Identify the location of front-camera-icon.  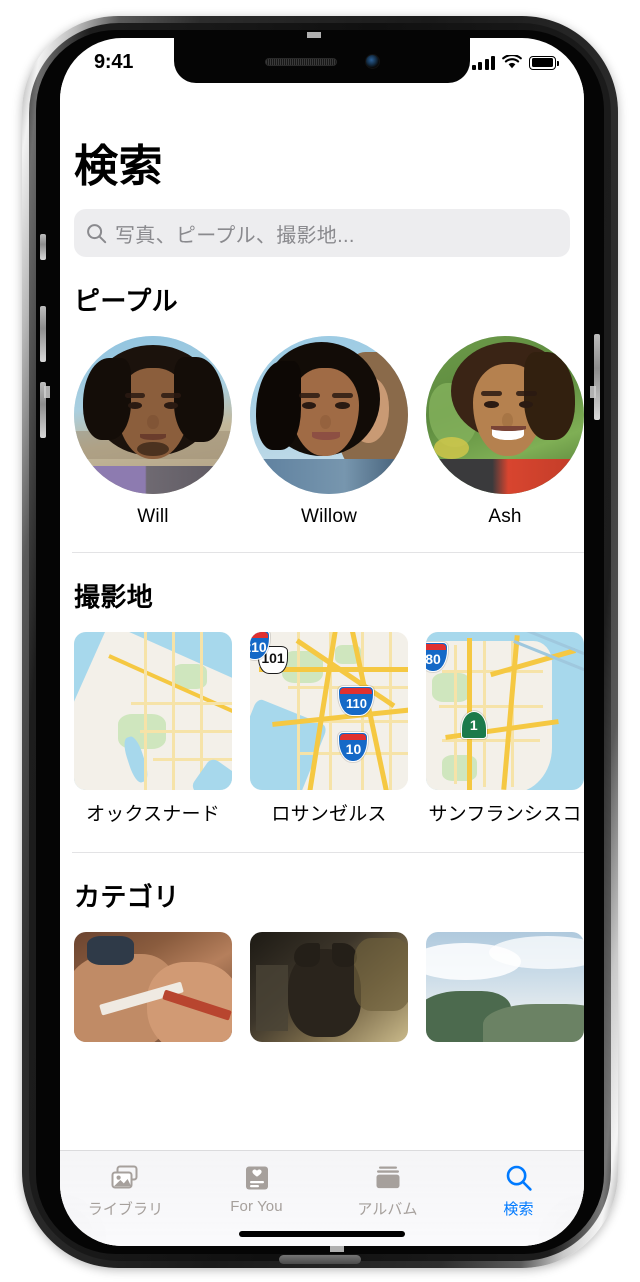
(372, 61).